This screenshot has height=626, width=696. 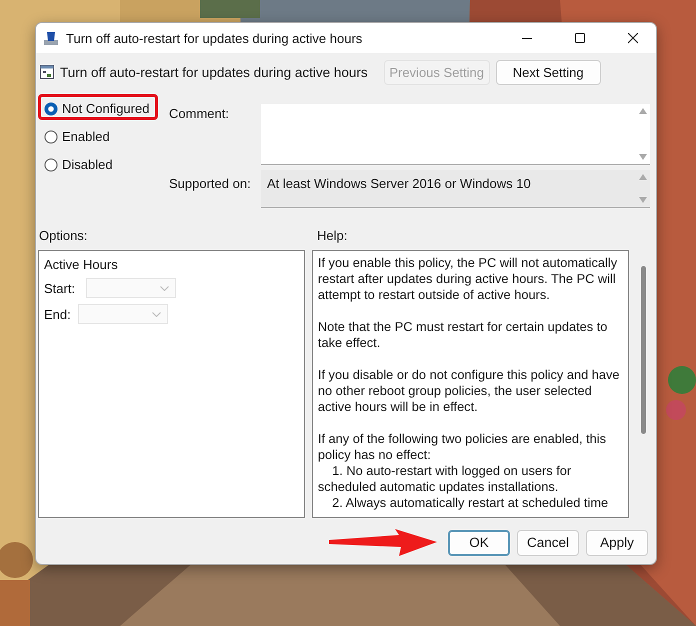 What do you see at coordinates (210, 183) in the screenshot?
I see `supported-on-label: Supported on:` at bounding box center [210, 183].